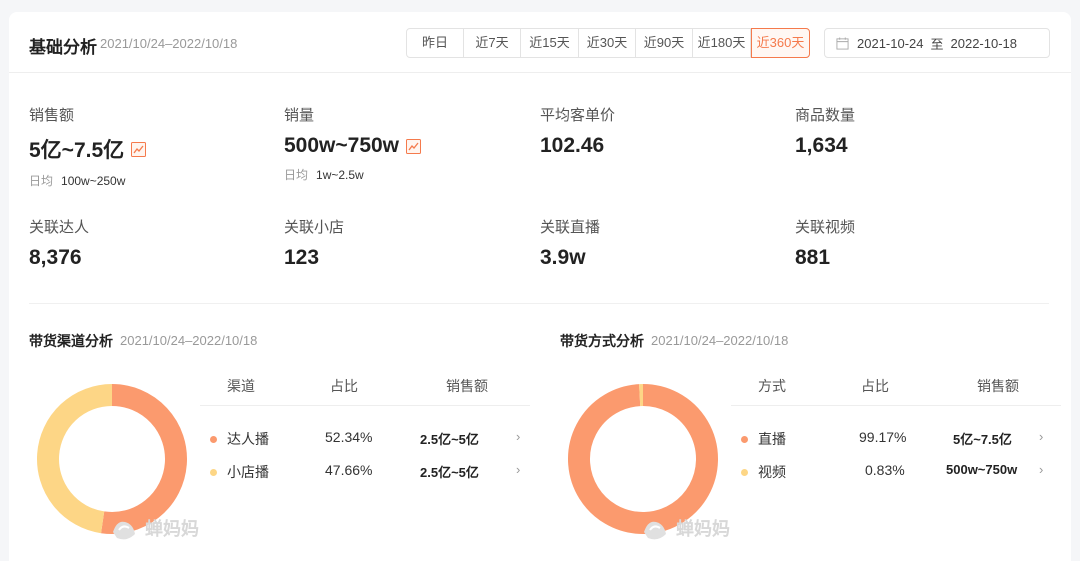 The width and height of the screenshot is (1080, 561). Describe the element at coordinates (349, 470) in the screenshot. I see `row-share: 47.66%` at that location.